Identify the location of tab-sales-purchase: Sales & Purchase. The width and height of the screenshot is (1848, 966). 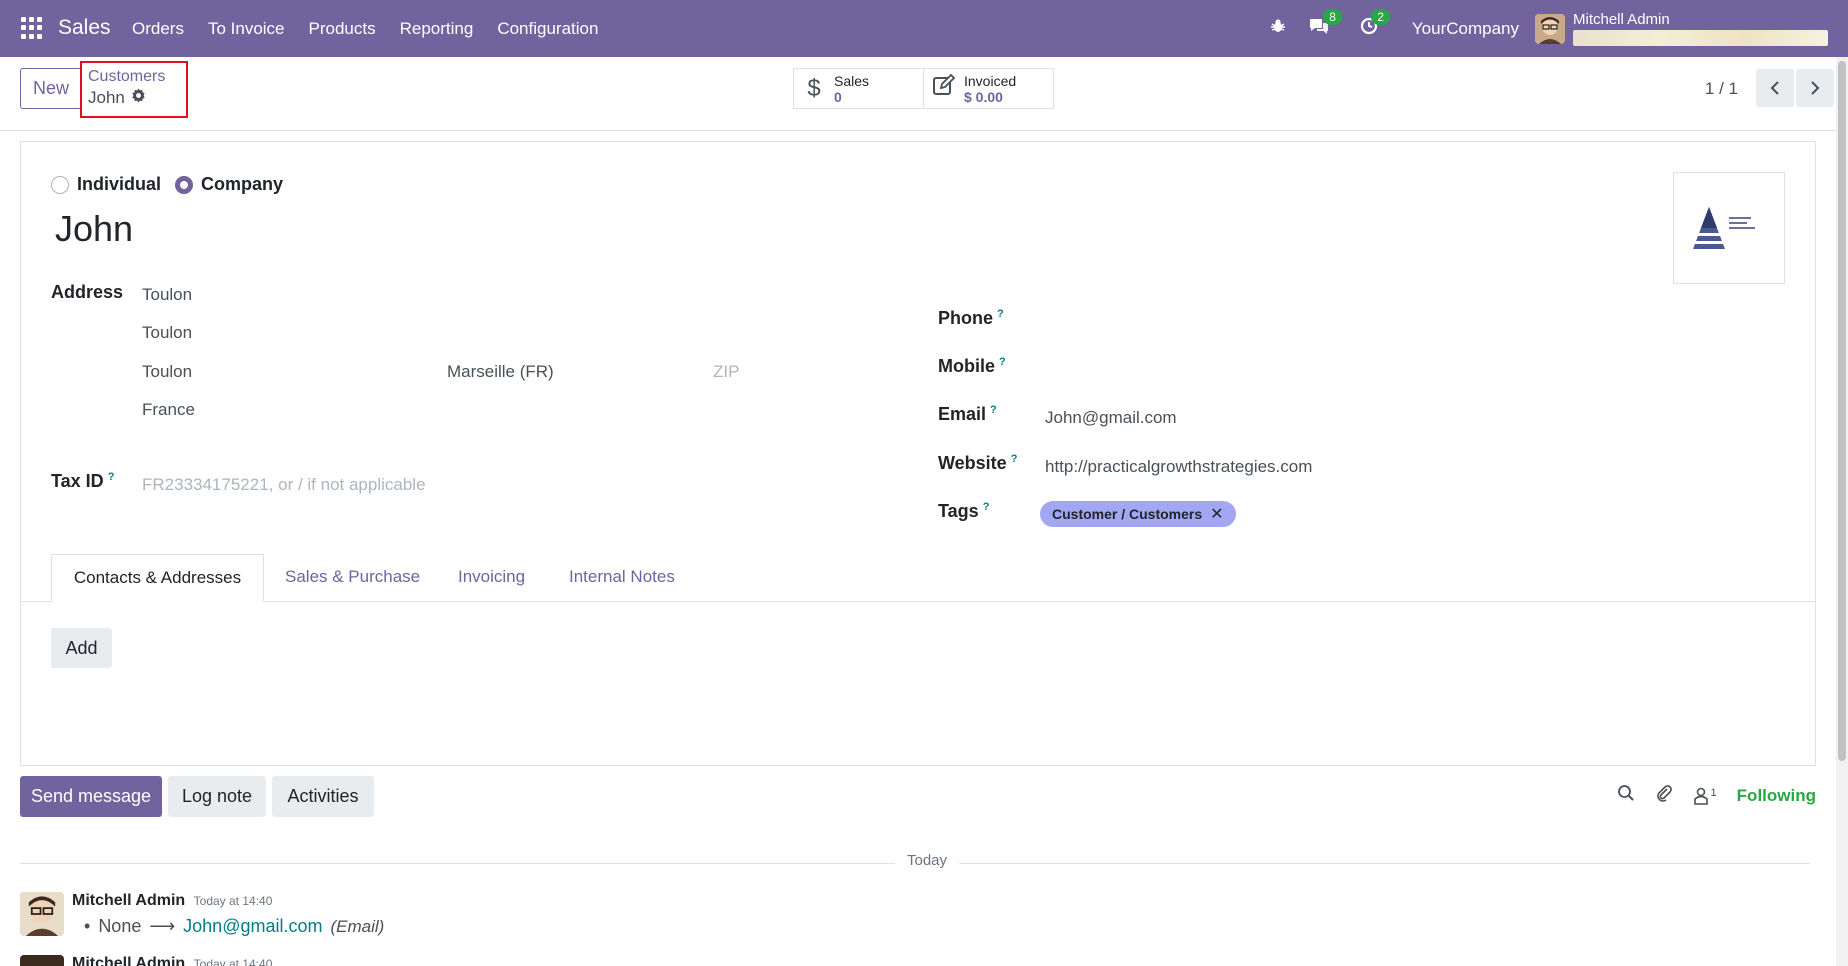
(352, 577).